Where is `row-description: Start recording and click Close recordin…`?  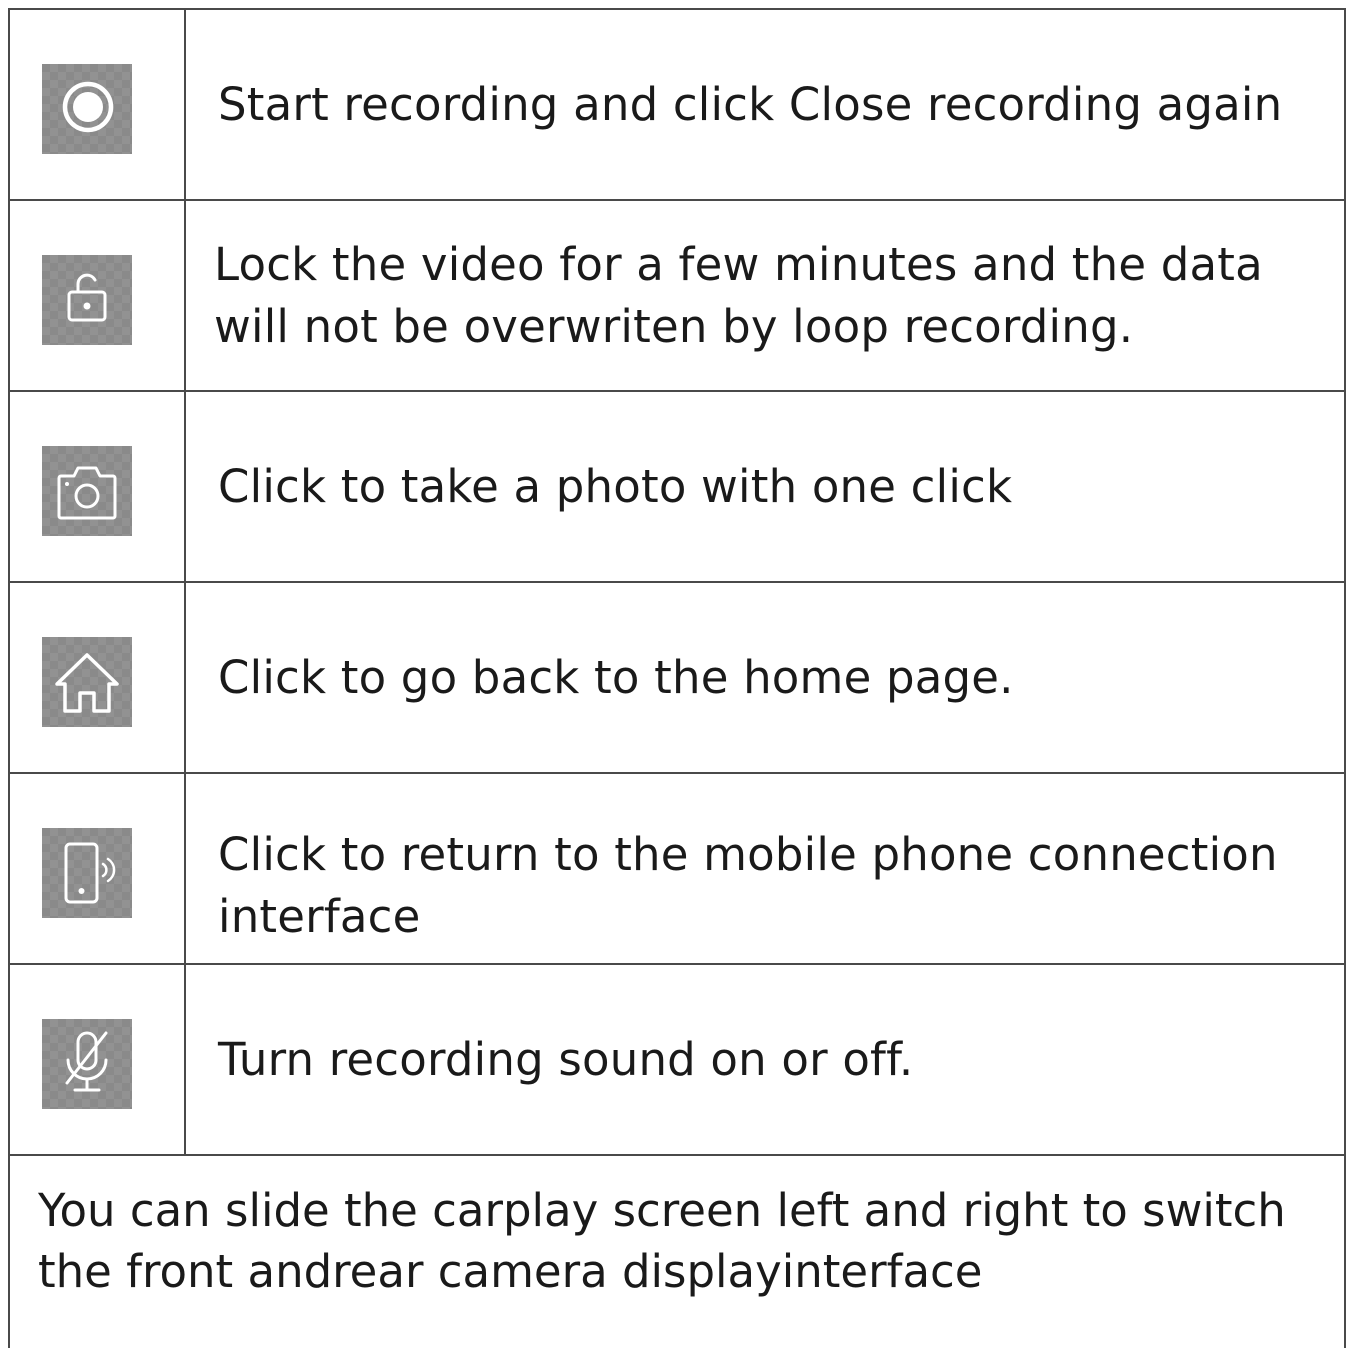
row-description: Start recording and click Close recordin… is located at coordinates (750, 104).